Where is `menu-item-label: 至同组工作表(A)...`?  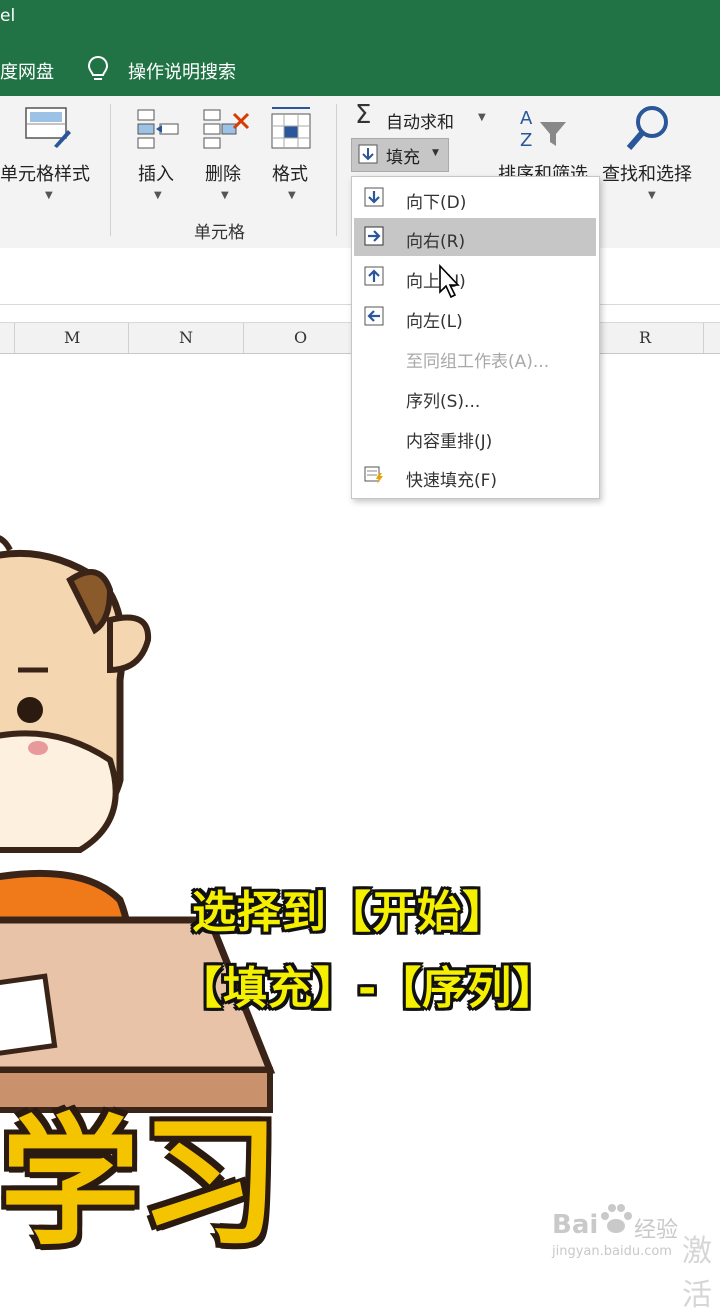 menu-item-label: 至同组工作表(A)... is located at coordinates (478, 362).